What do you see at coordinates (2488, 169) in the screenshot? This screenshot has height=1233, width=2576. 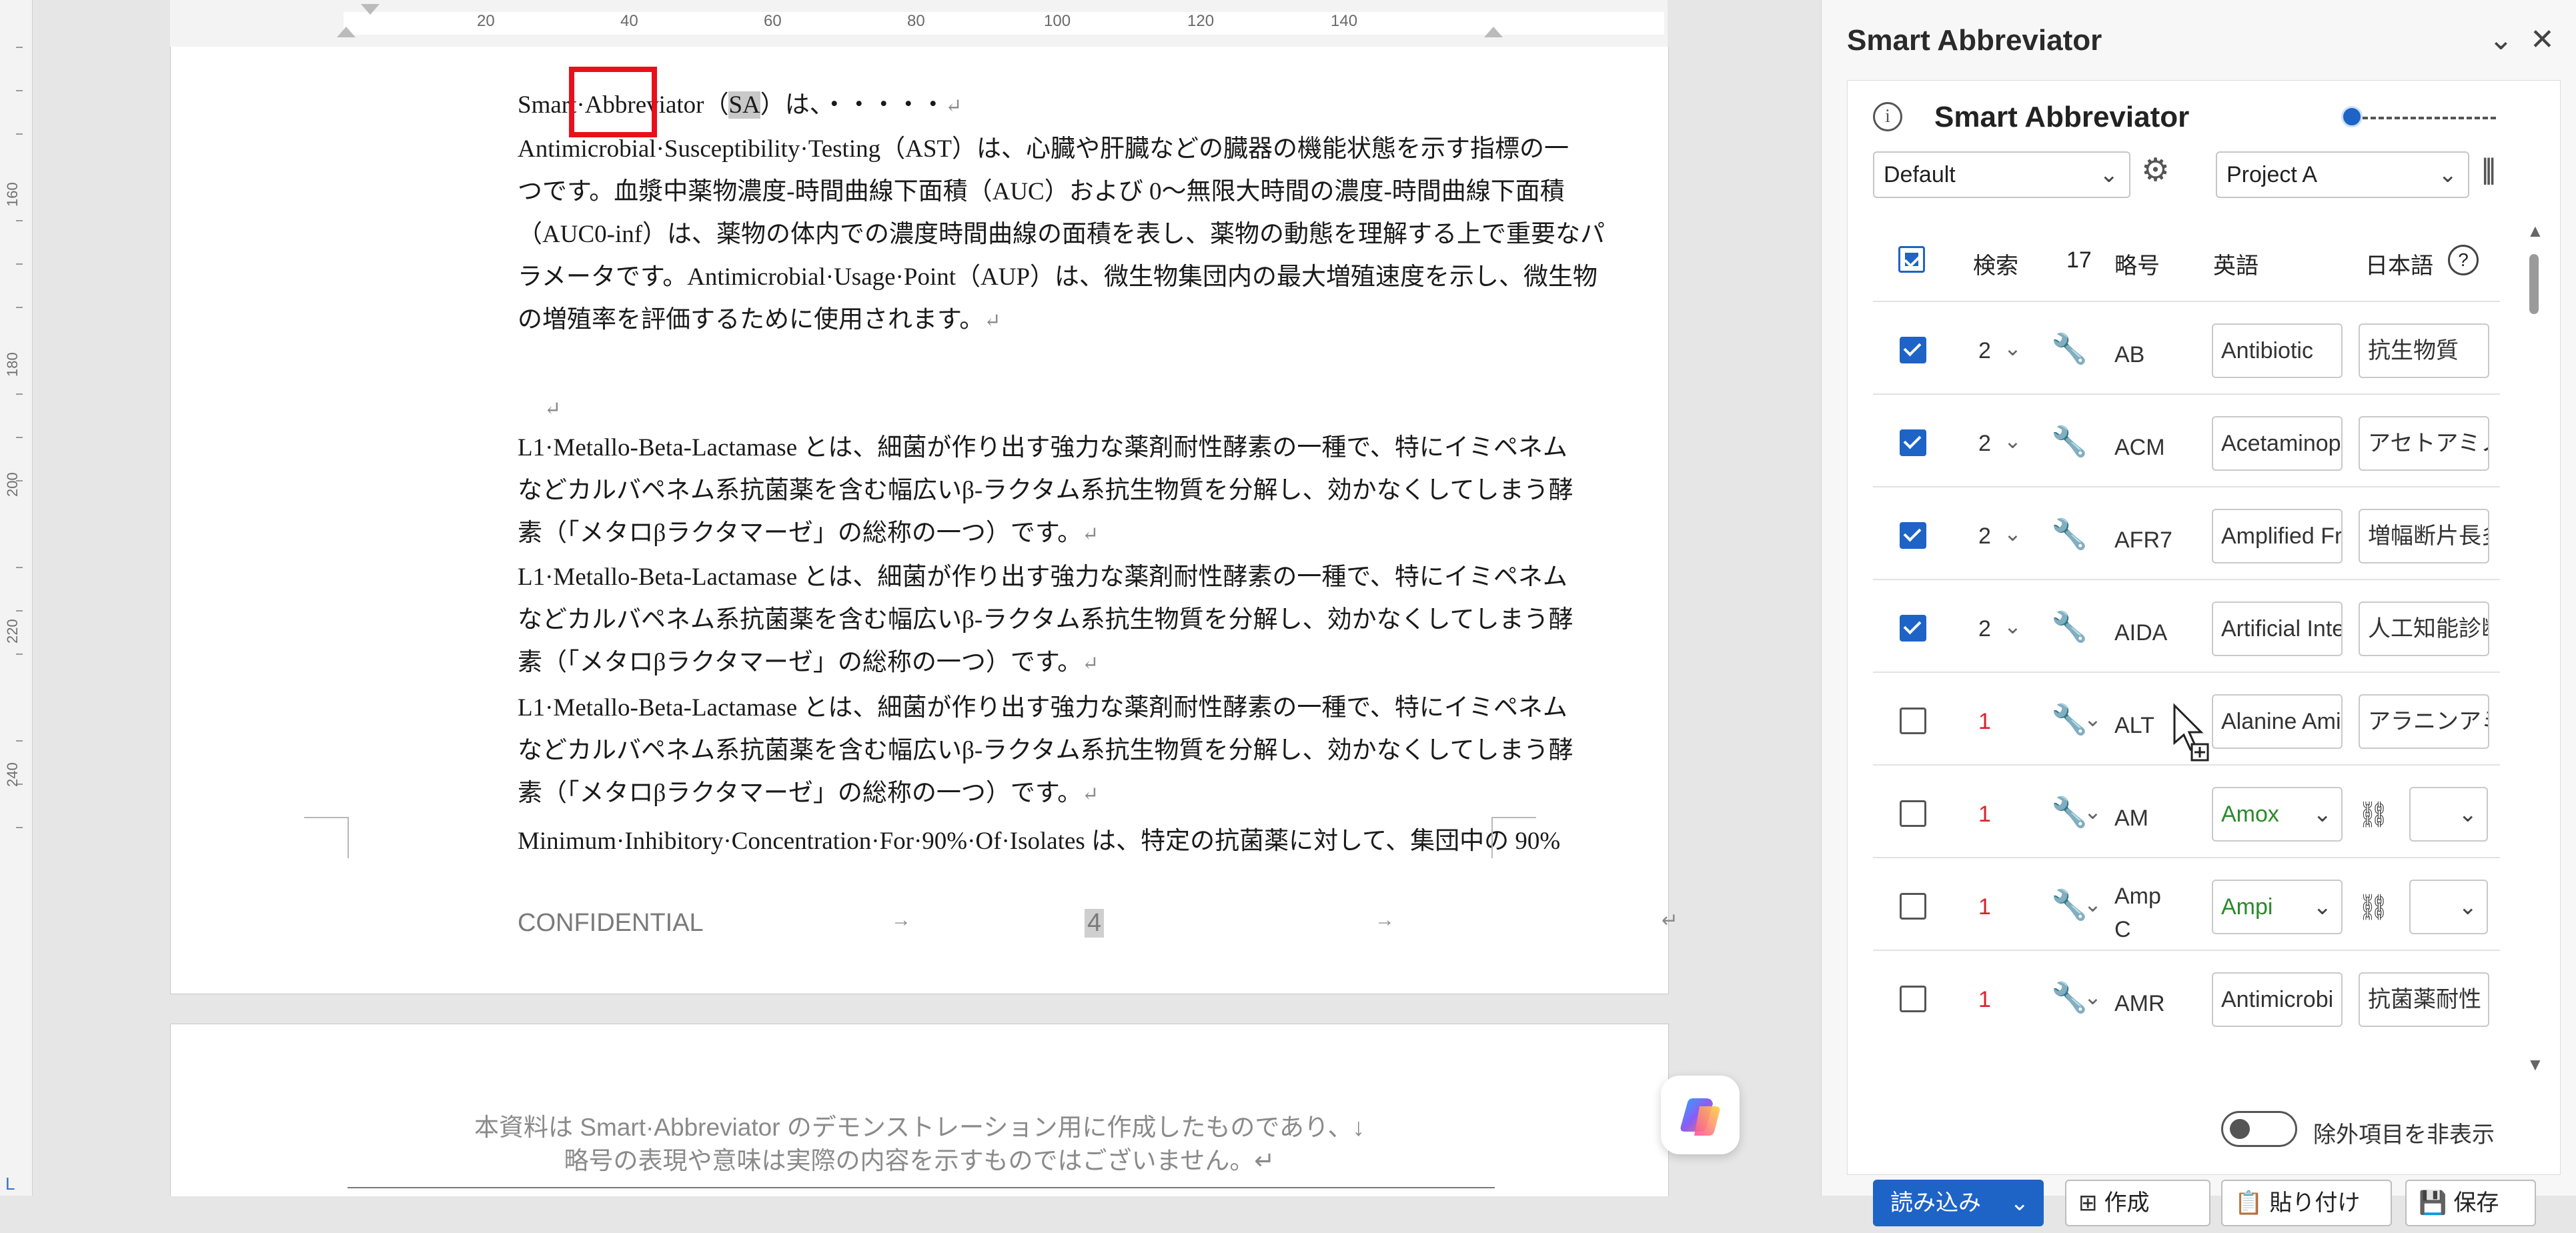 I see `columns-icon: |||` at bounding box center [2488, 169].